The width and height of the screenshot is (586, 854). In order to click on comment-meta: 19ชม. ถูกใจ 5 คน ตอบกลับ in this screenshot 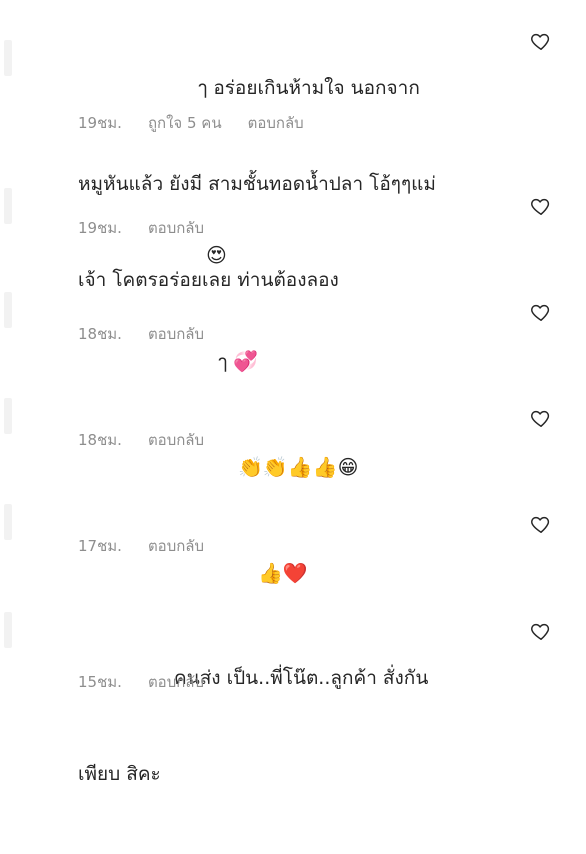, I will do `click(191, 123)`.